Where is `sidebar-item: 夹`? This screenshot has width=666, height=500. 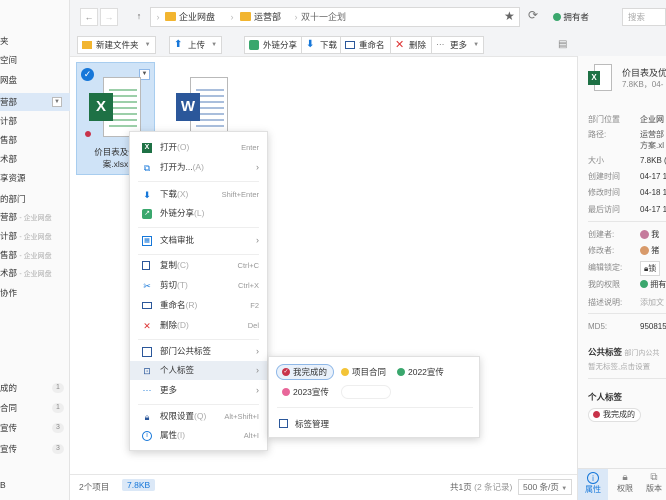 sidebar-item: 夹 is located at coordinates (35, 41).